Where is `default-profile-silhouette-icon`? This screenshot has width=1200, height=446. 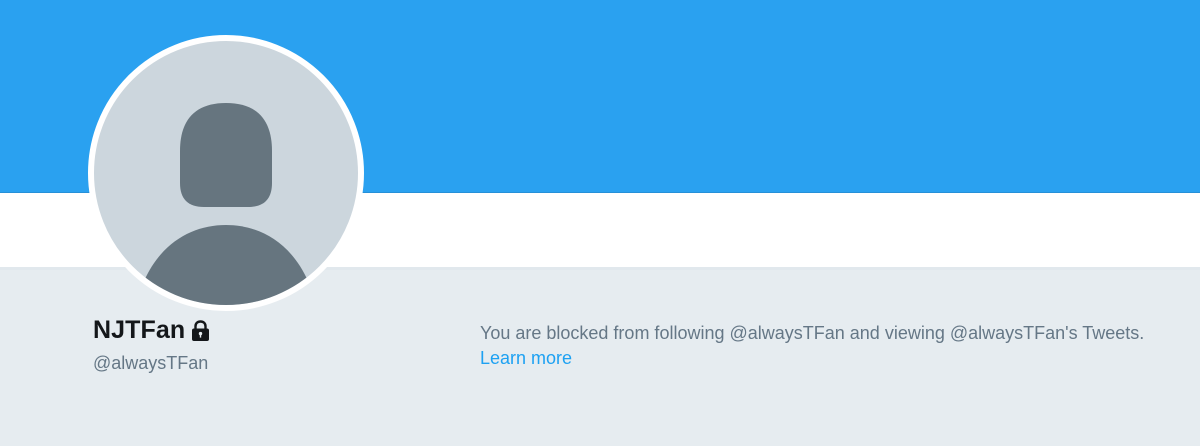
default-profile-silhouette-icon is located at coordinates (226, 204).